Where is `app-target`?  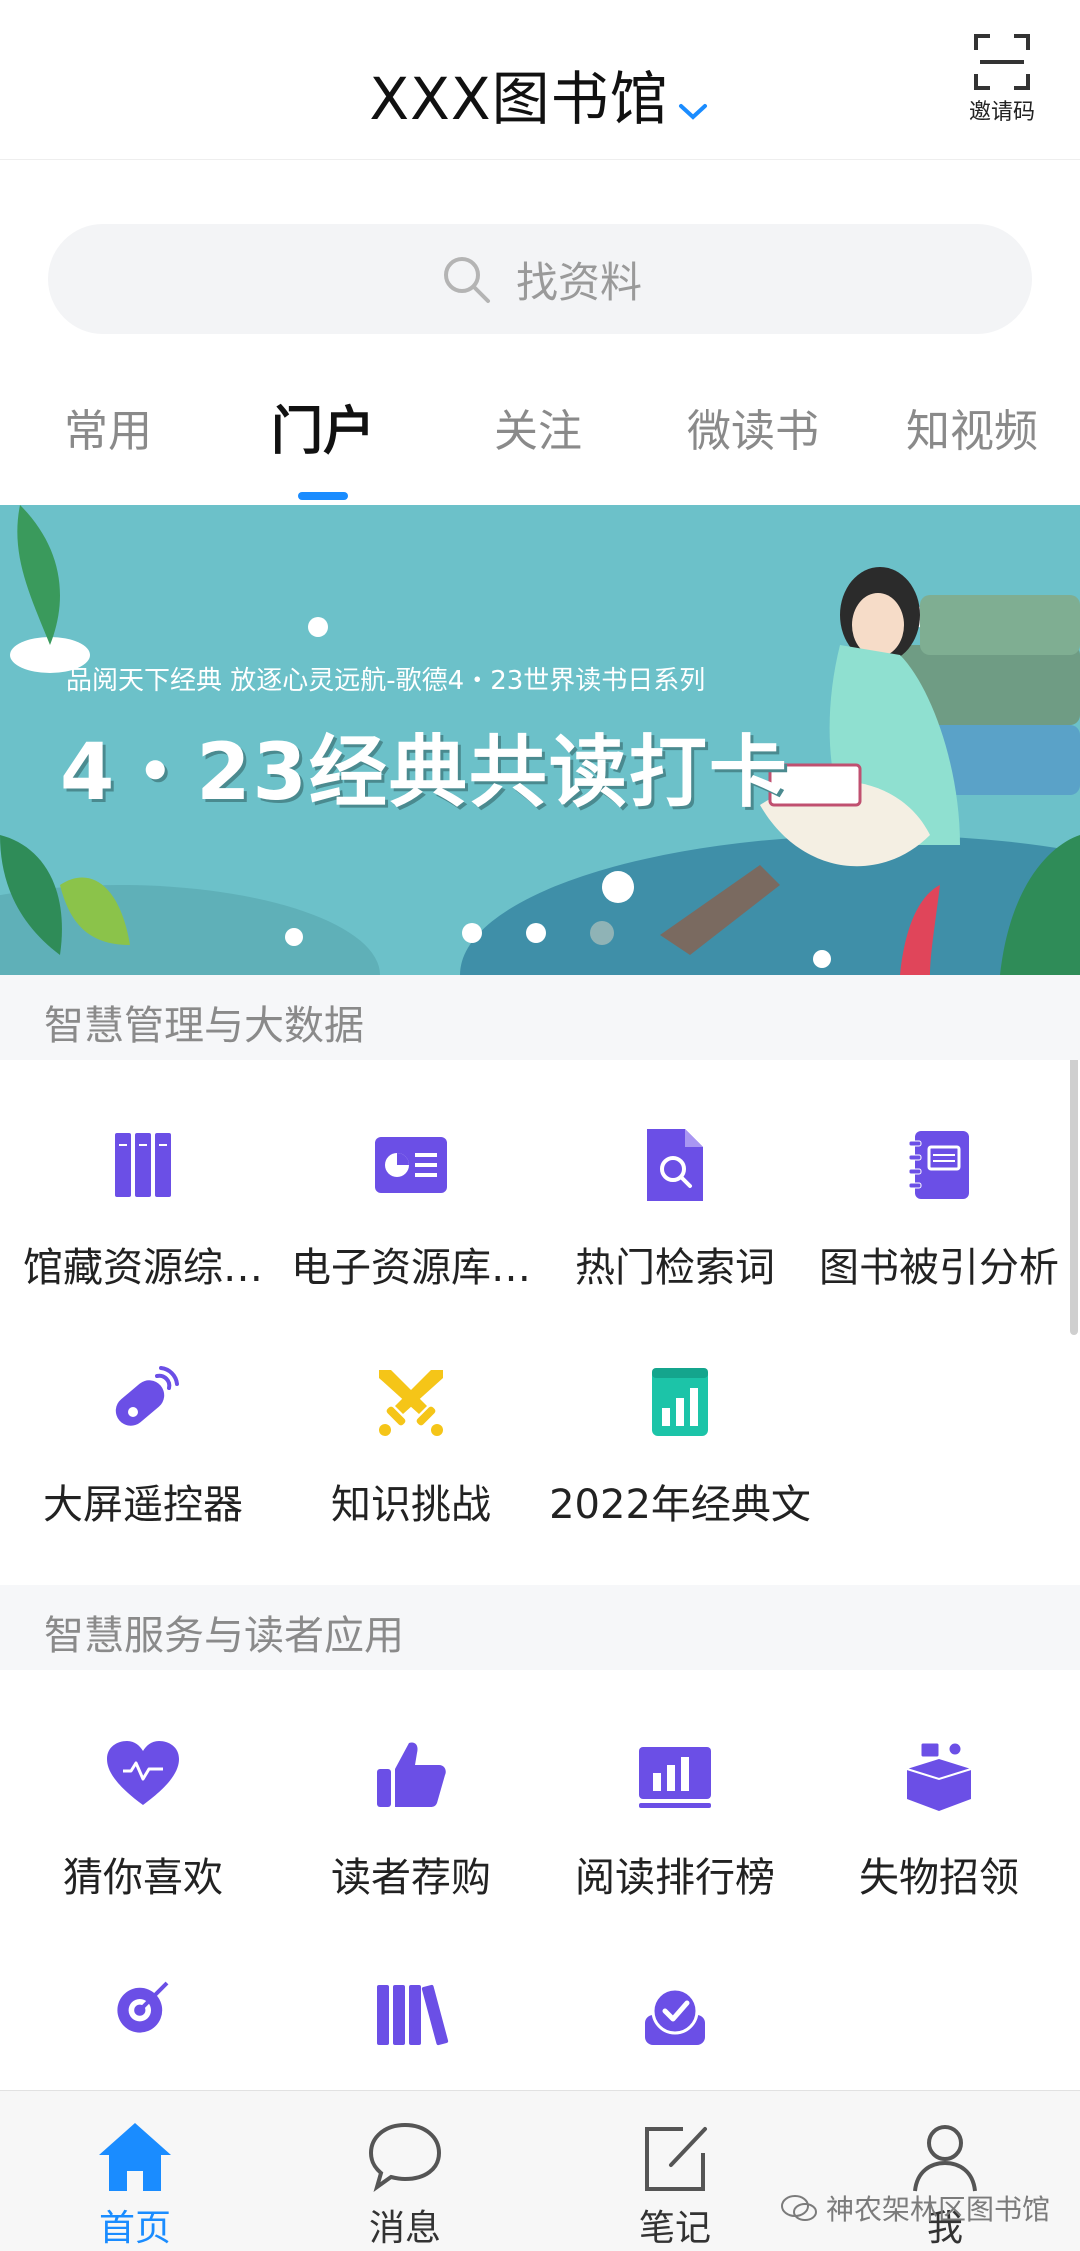 app-target is located at coordinates (143, 2007).